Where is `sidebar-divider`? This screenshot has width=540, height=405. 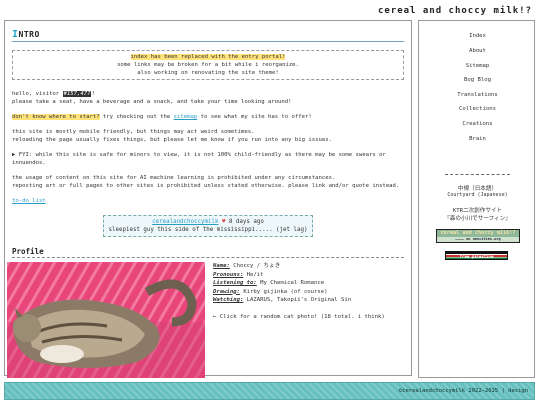 sidebar-divider is located at coordinates (477, 174).